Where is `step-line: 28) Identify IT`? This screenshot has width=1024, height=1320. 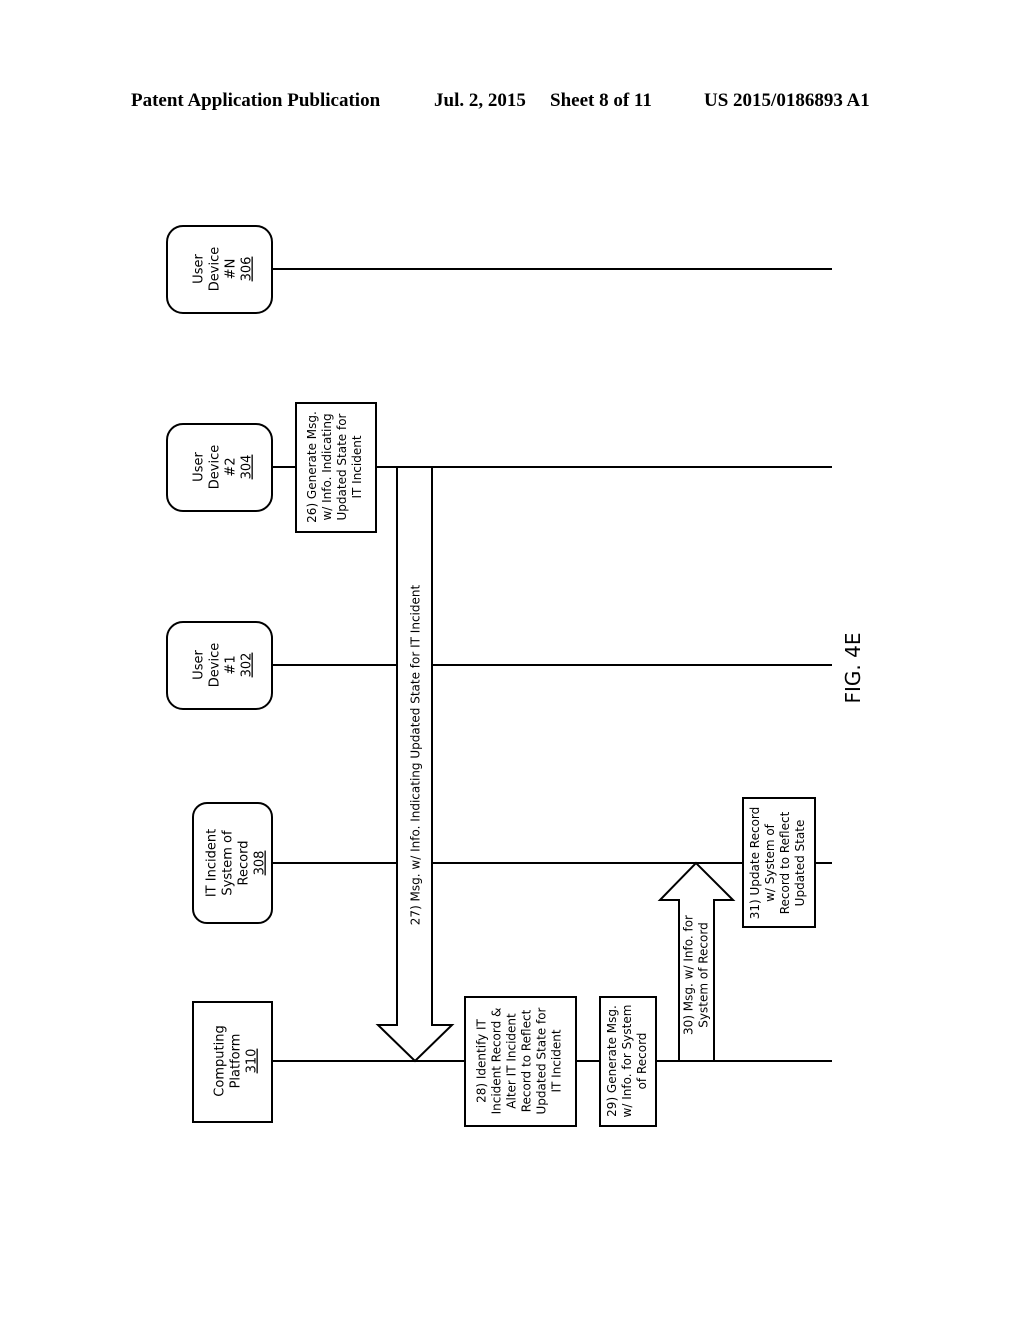 step-line: 28) Identify IT is located at coordinates (482, 1060).